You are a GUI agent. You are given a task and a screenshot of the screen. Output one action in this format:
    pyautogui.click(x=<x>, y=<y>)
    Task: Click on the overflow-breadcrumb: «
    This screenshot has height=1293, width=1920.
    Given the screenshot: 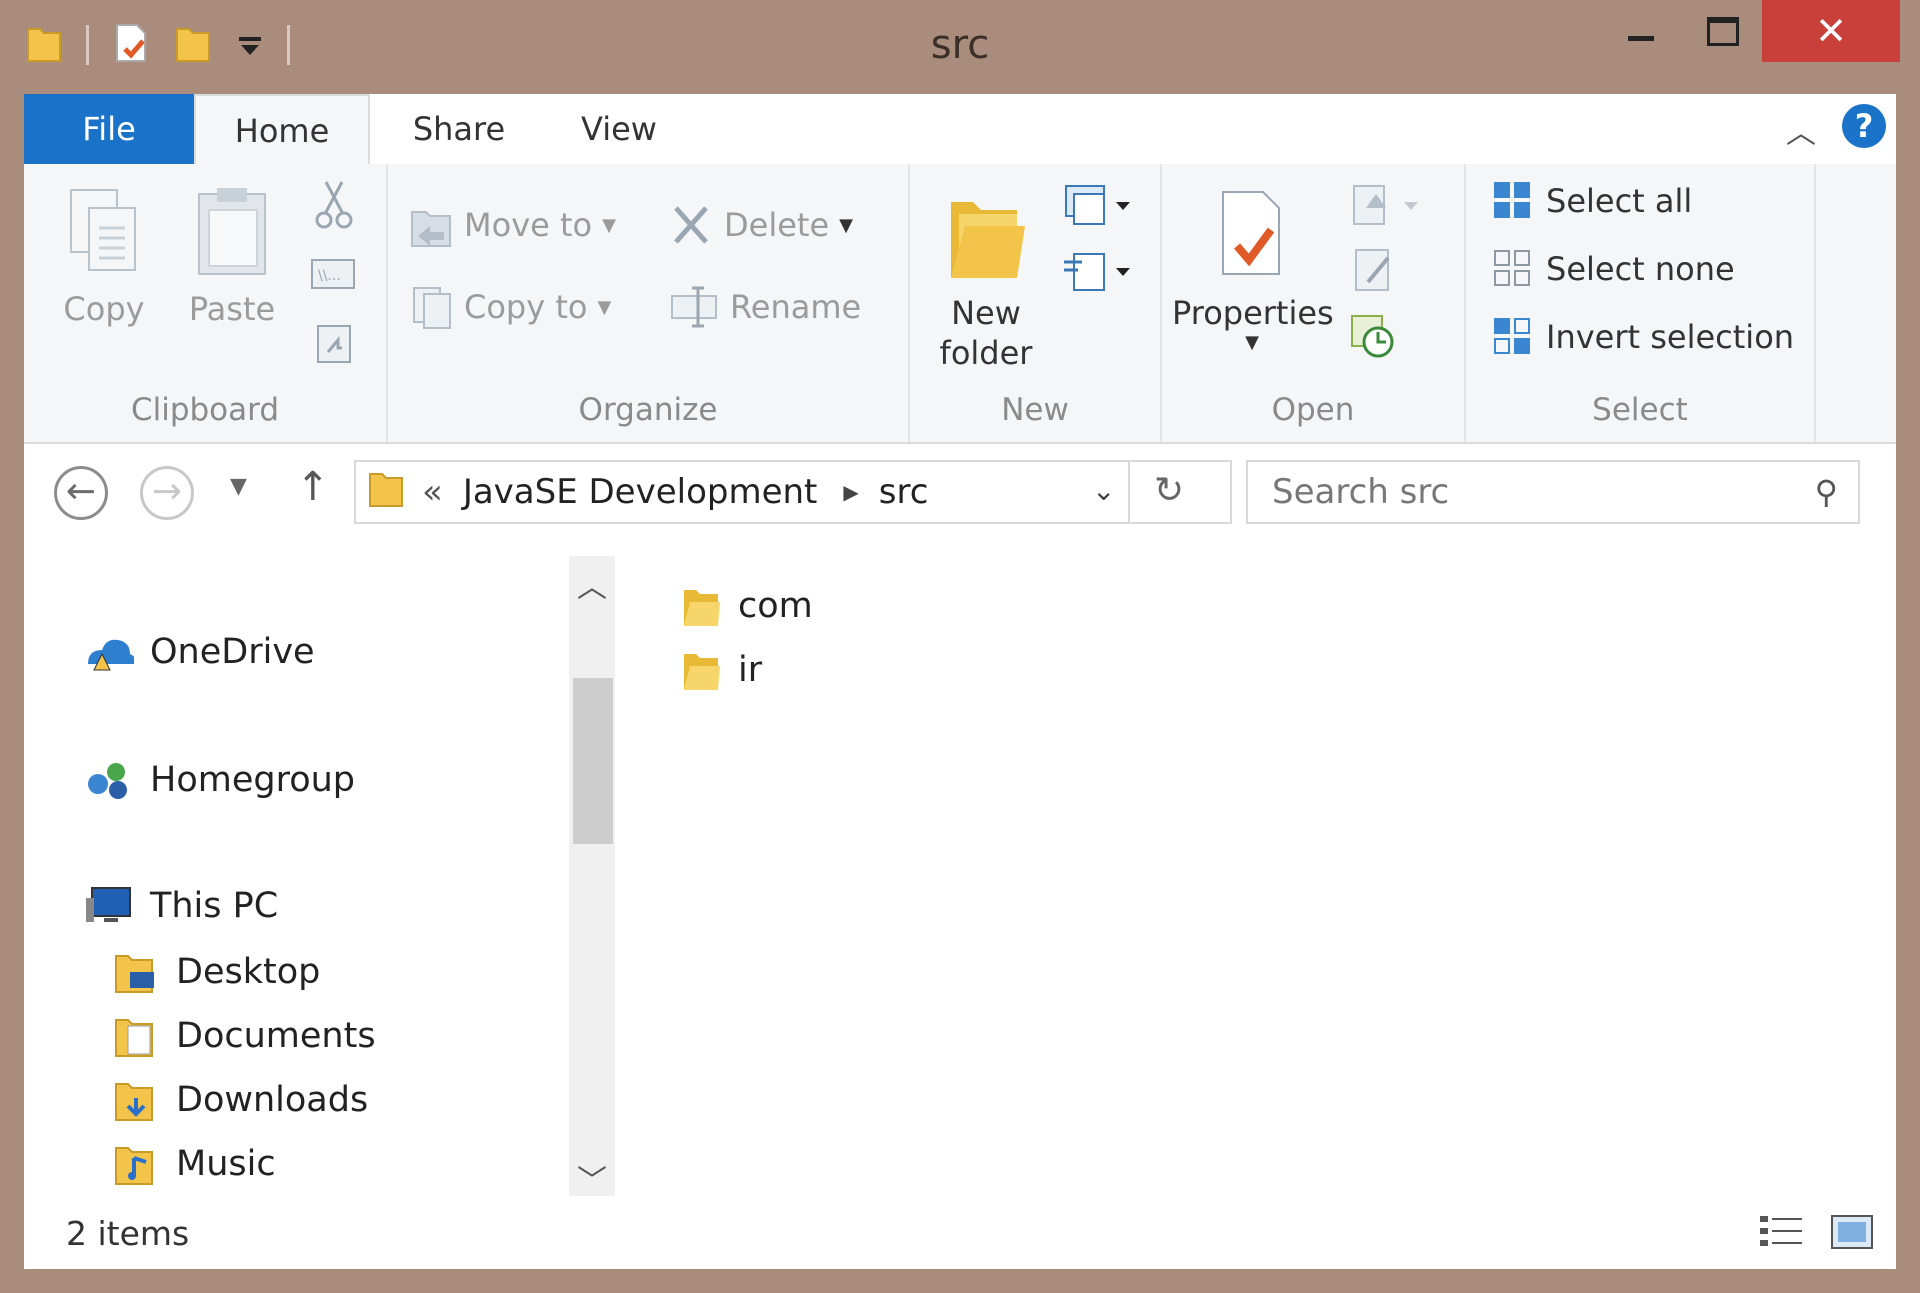 What is the action you would take?
    pyautogui.click(x=432, y=492)
    